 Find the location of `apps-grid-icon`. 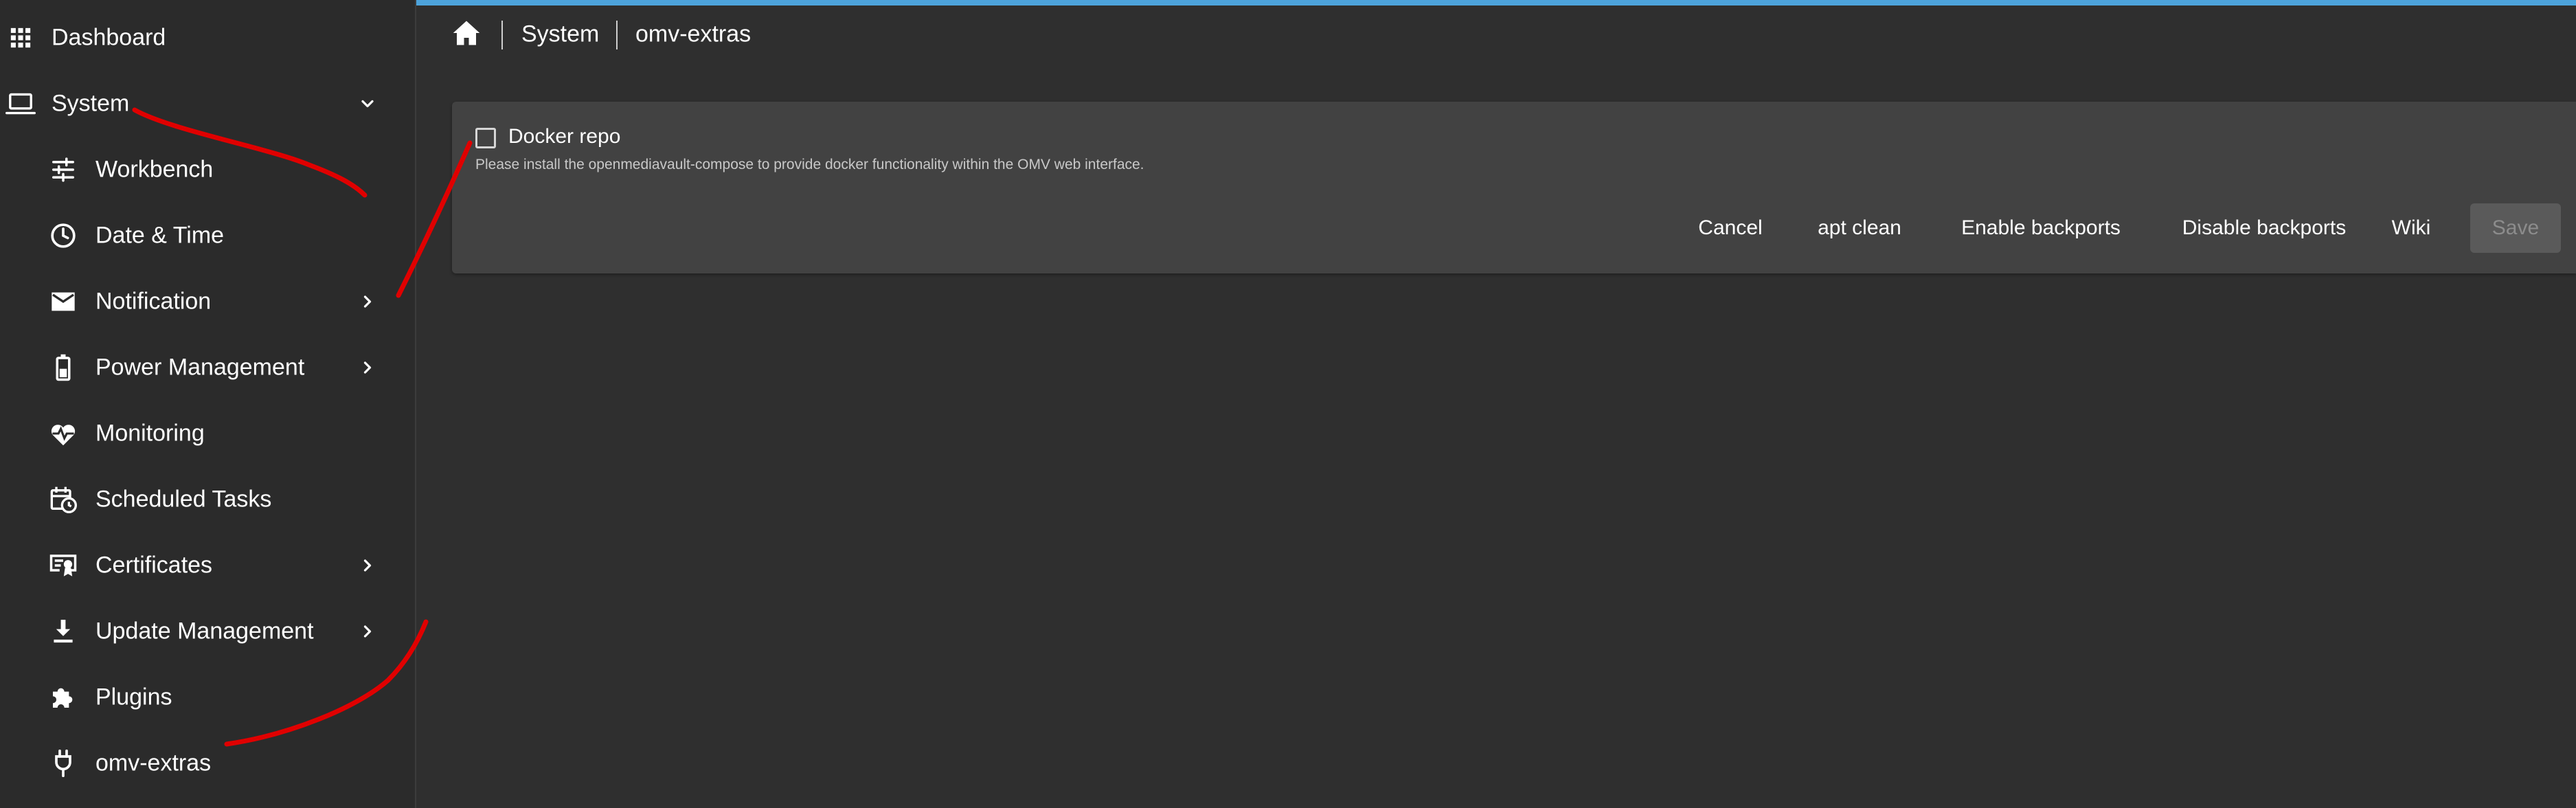

apps-grid-icon is located at coordinates (20, 38).